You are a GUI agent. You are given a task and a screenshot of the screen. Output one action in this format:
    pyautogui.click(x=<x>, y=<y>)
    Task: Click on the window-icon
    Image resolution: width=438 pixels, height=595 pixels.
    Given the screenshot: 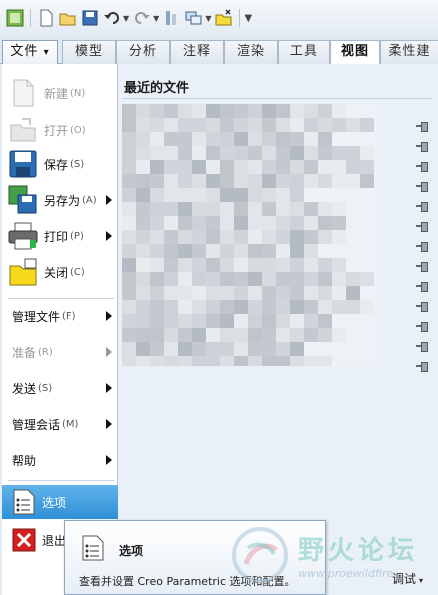 What is the action you would take?
    pyautogui.click(x=194, y=18)
    